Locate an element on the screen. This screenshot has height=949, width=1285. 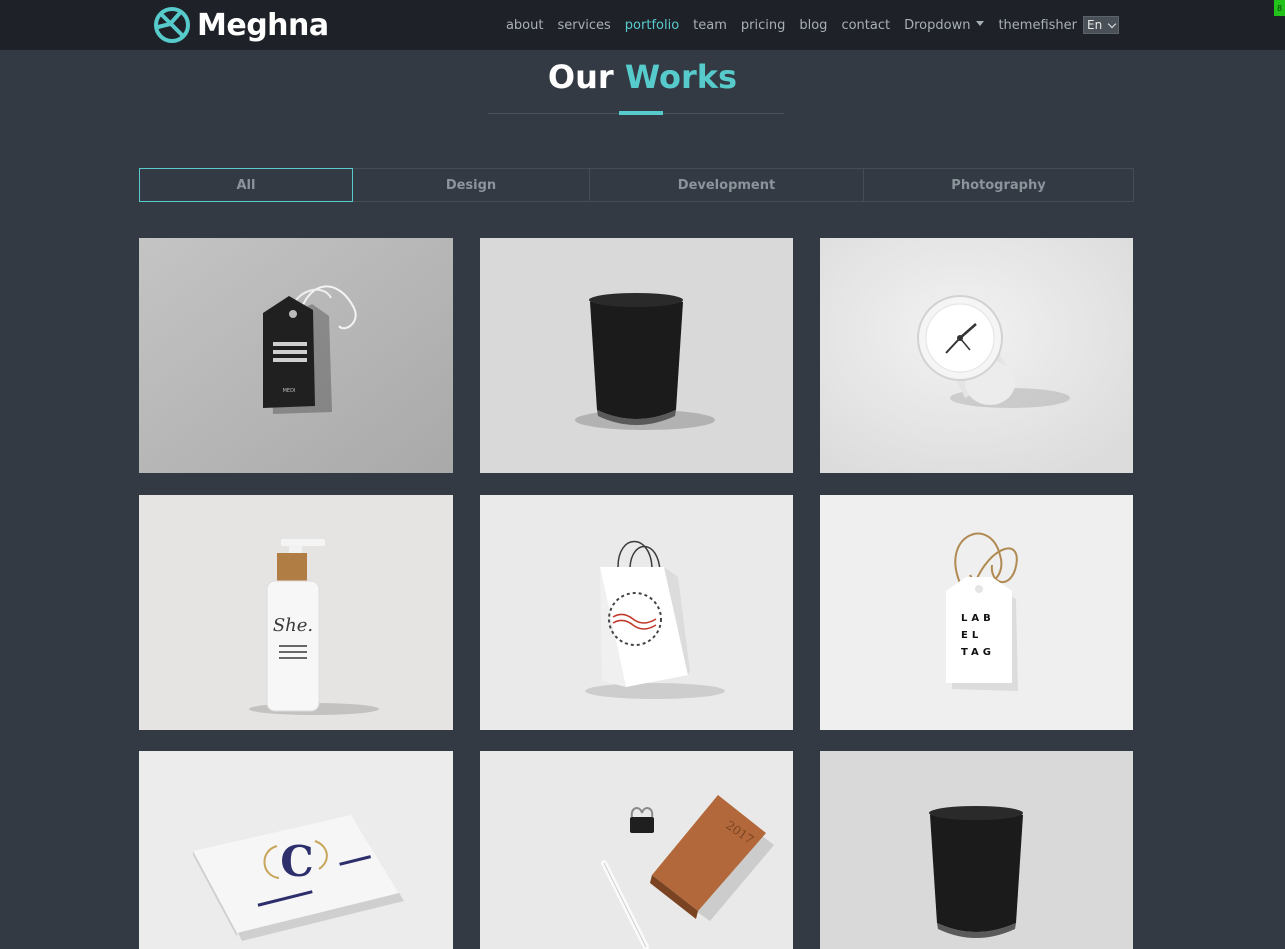
title-plain: Our is located at coordinates (580, 77).